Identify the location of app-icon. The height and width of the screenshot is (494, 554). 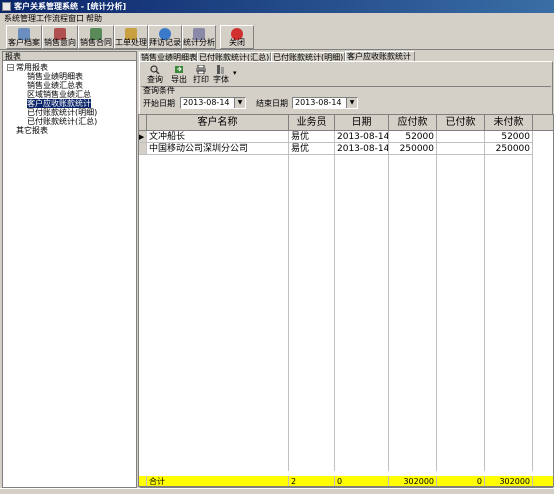
(6, 6).